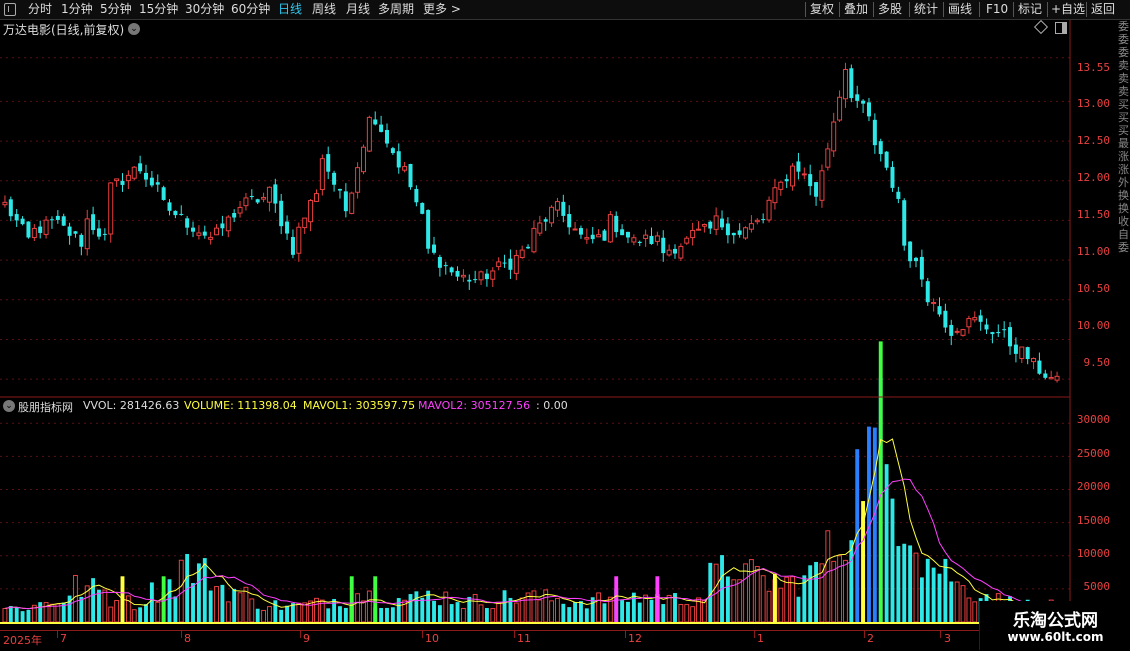  What do you see at coordinates (947, 638) in the screenshot?
I see `date-label: 3` at bounding box center [947, 638].